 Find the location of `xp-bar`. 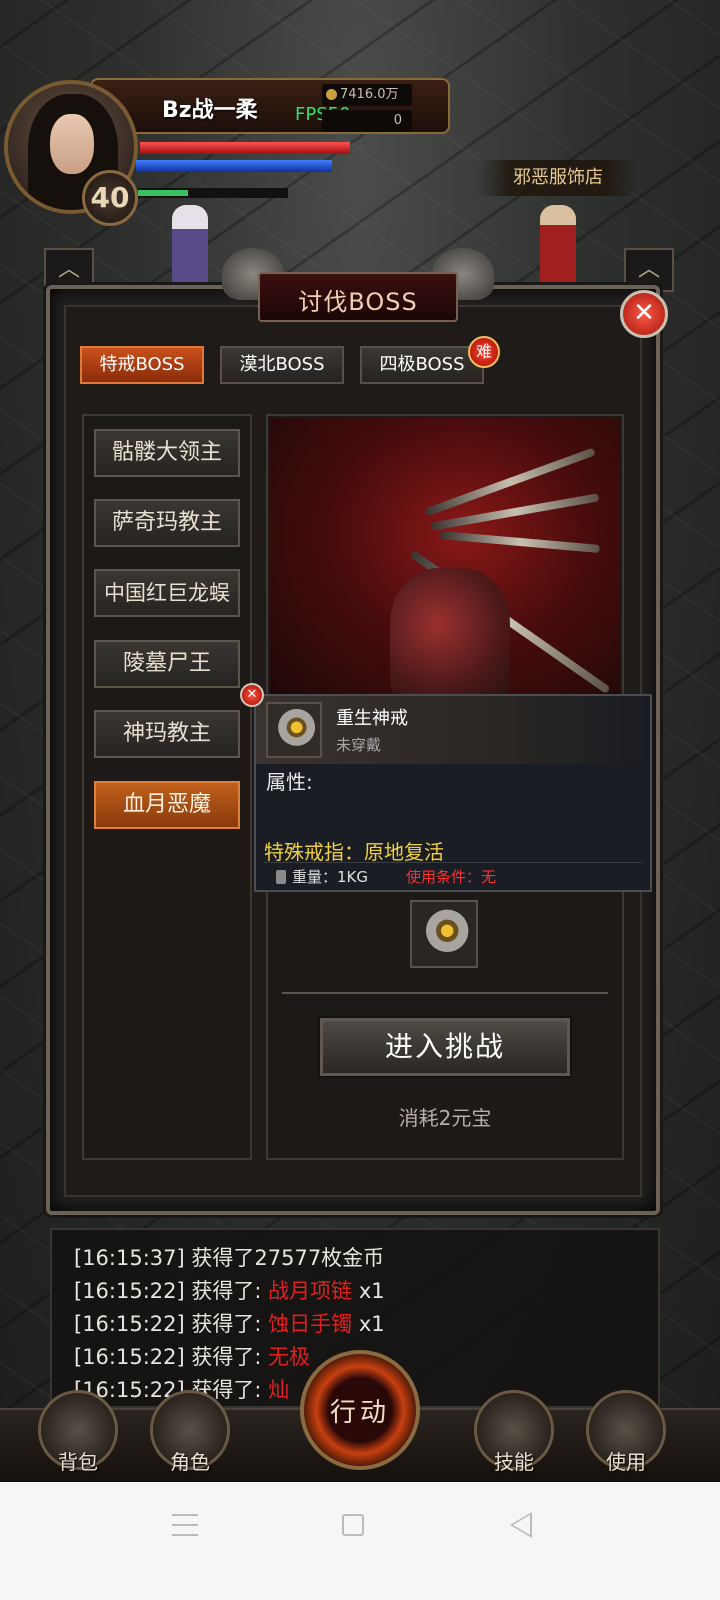

xp-bar is located at coordinates (163, 193).